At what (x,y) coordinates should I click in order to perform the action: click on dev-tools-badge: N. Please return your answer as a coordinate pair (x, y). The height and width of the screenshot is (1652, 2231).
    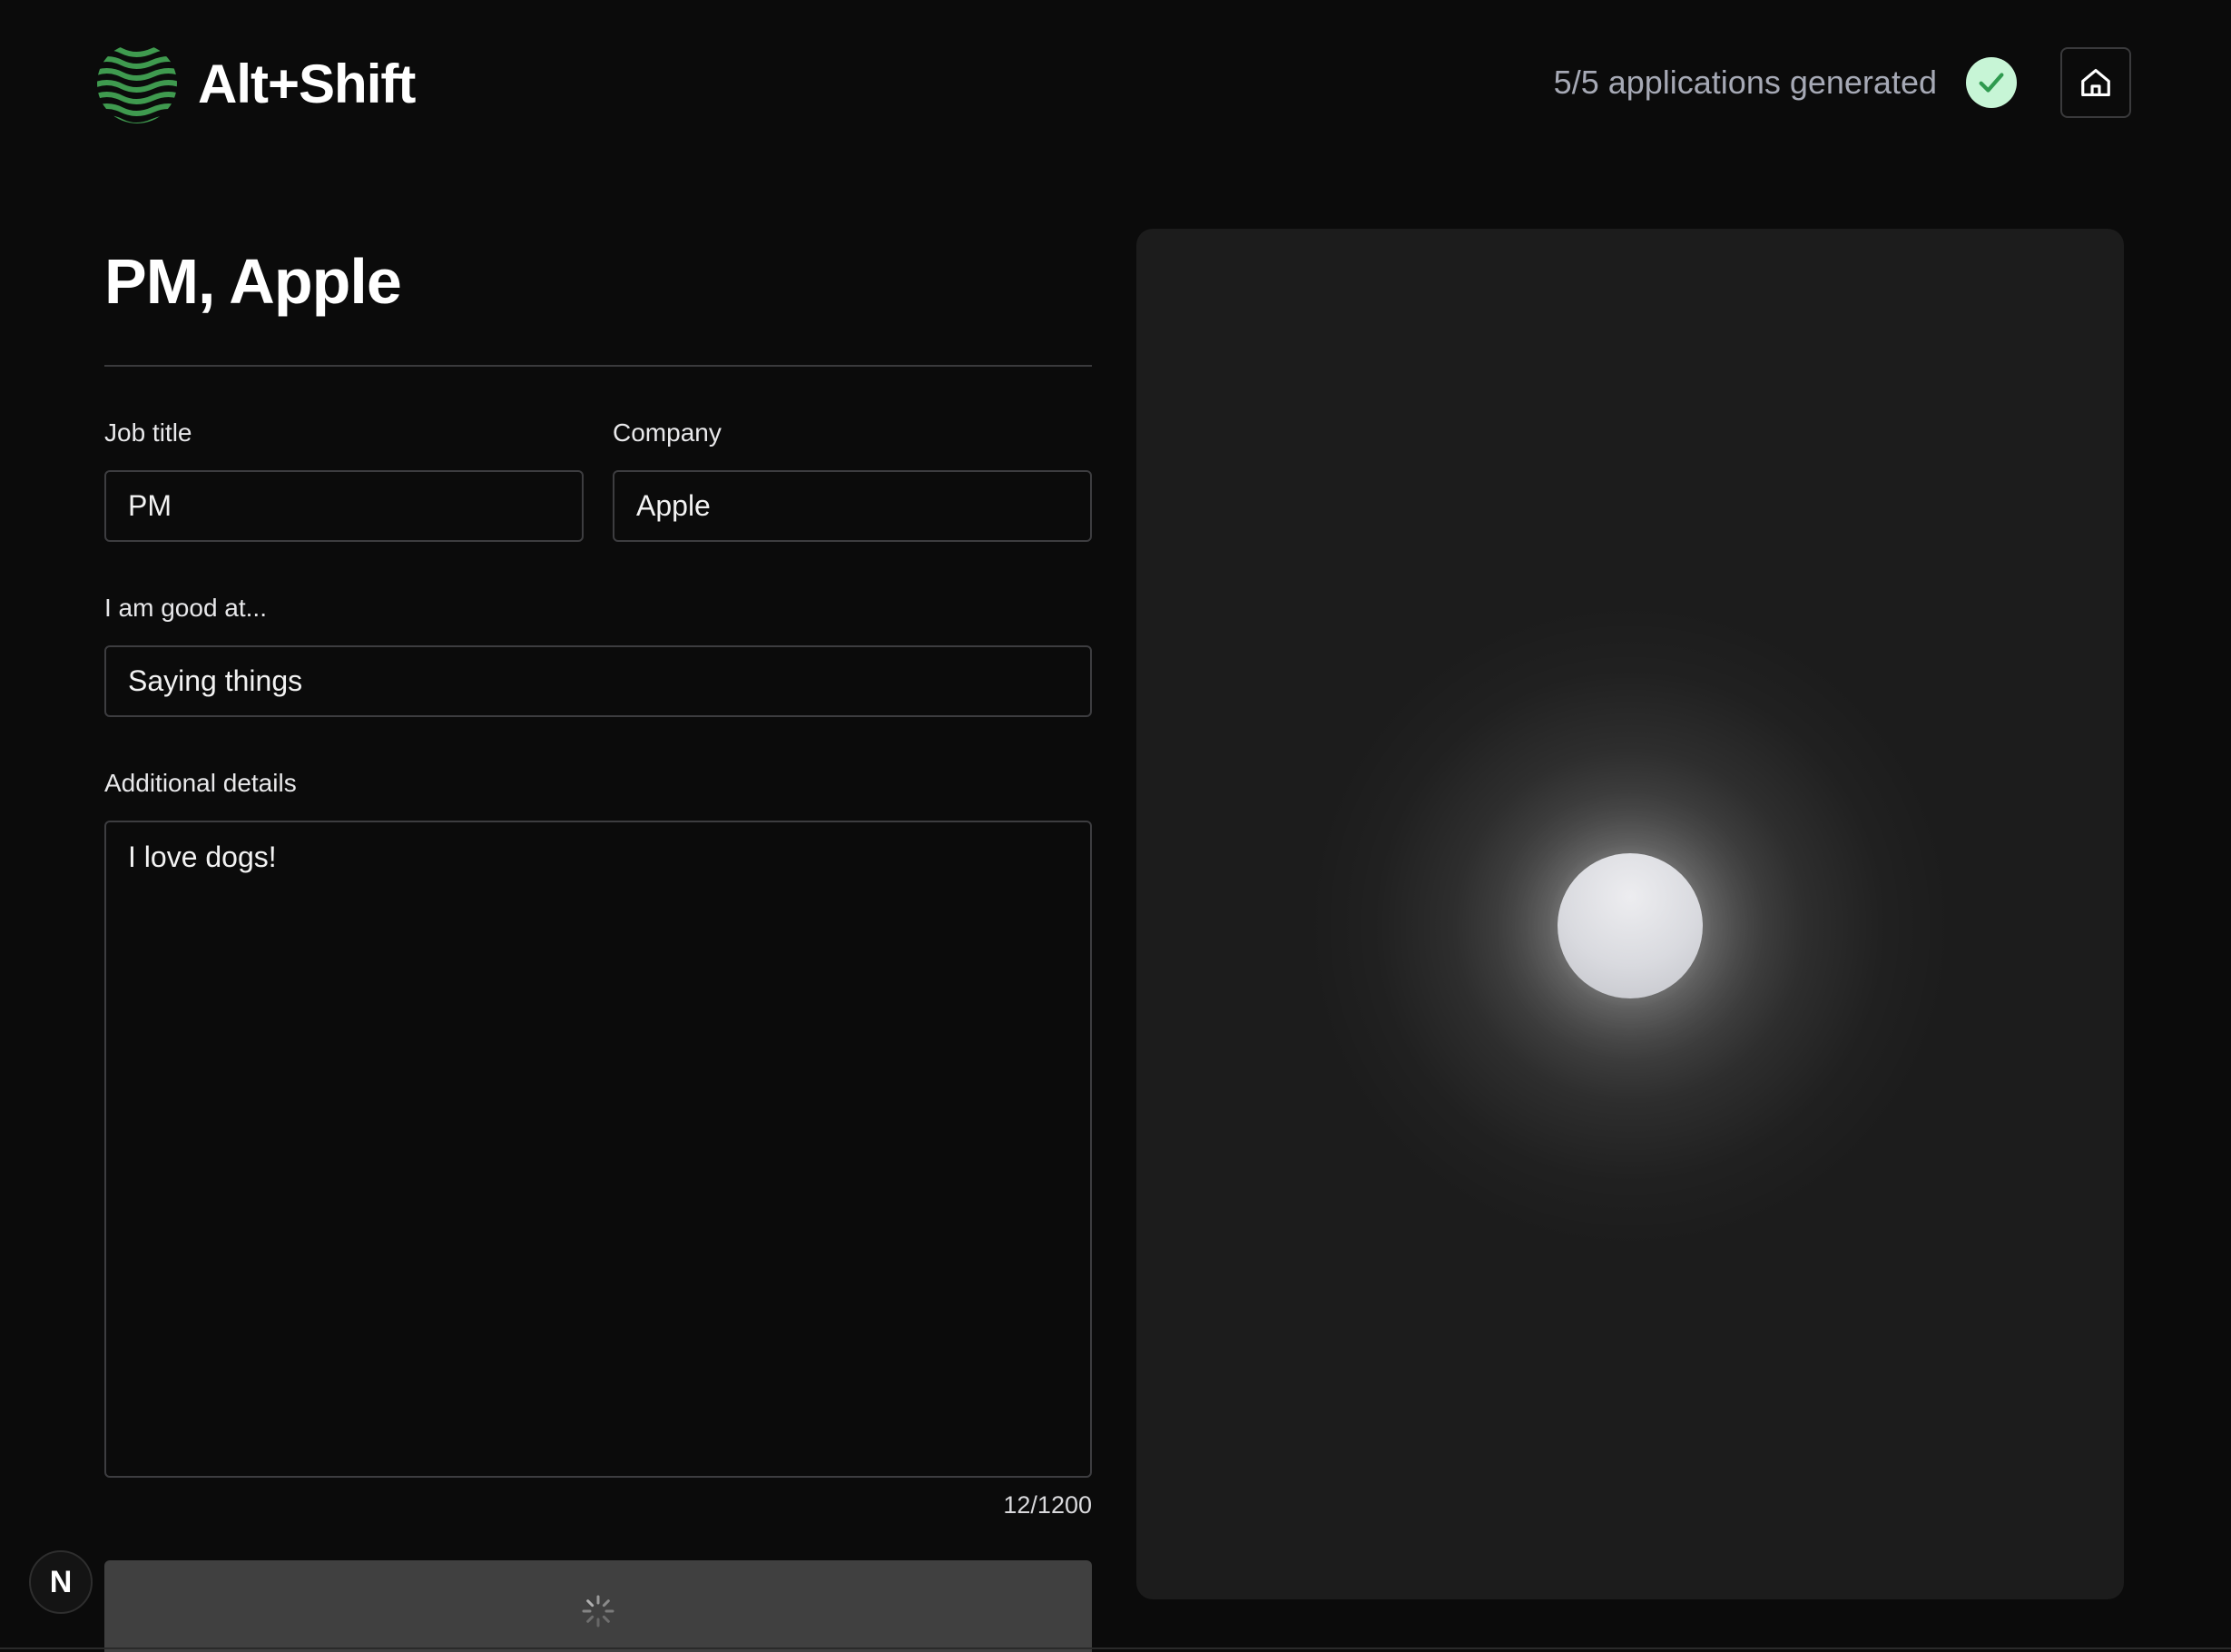
    Looking at the image, I should click on (61, 1582).